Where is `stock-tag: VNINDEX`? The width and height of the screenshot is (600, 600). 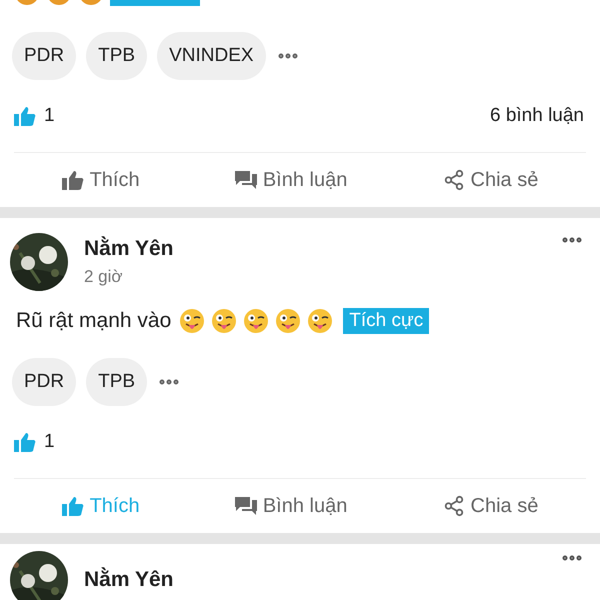 stock-tag: VNINDEX is located at coordinates (211, 56).